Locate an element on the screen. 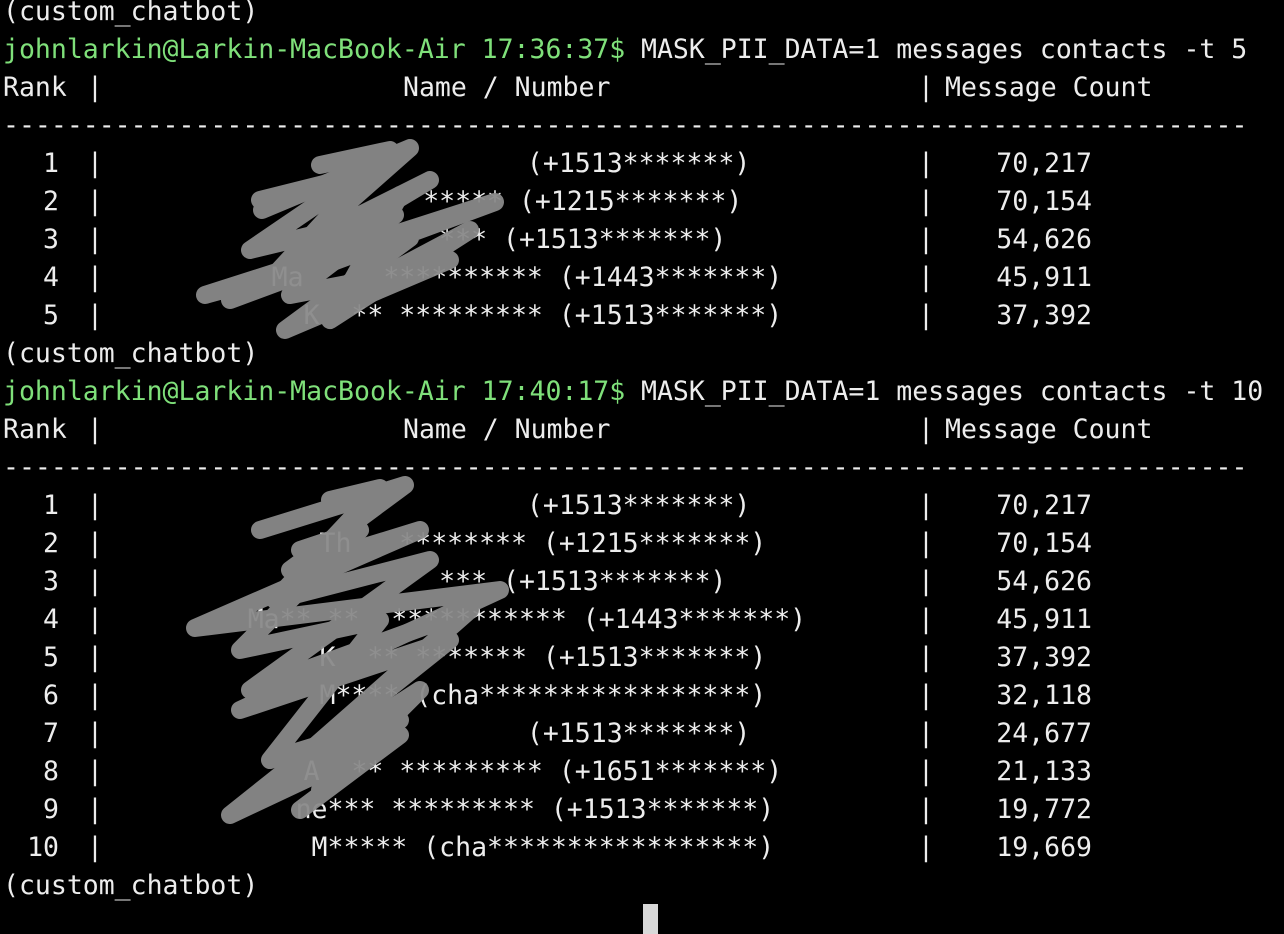  command-text: MASK_PII_DATA=1 messages contacts -t 5 is located at coordinates (944, 49).